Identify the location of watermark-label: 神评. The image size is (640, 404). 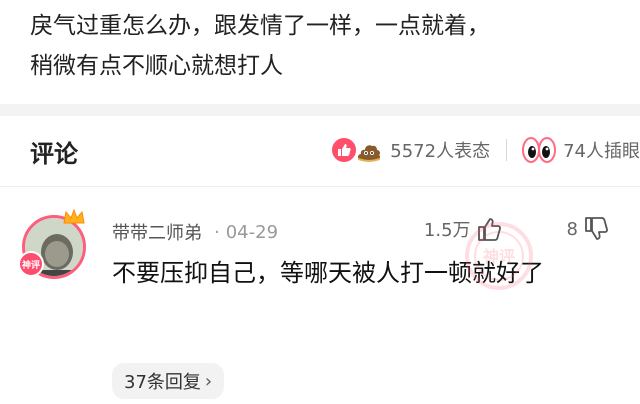
(499, 256).